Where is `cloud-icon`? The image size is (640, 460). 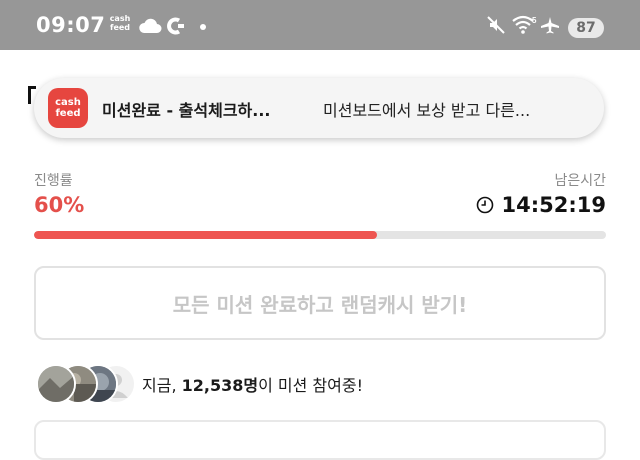
cloud-icon is located at coordinates (150, 25).